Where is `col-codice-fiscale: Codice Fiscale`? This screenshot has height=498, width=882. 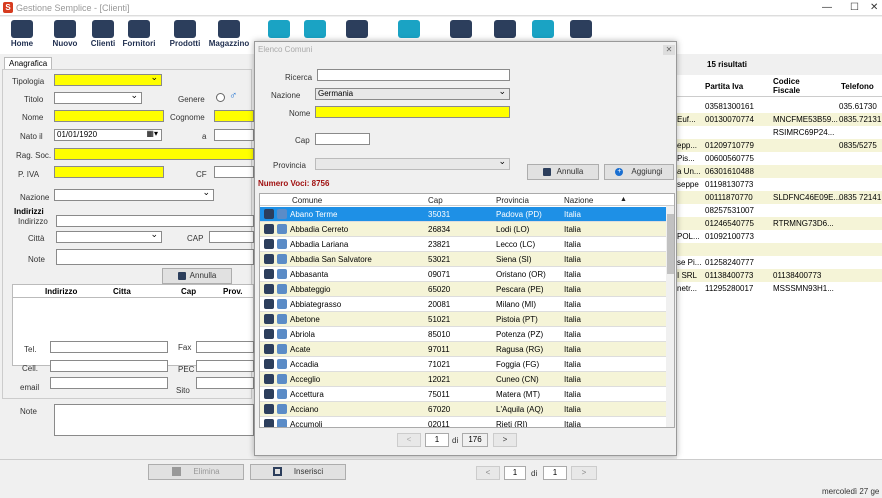
col-codice-fiscale: Codice Fiscale is located at coordinates (795, 86).